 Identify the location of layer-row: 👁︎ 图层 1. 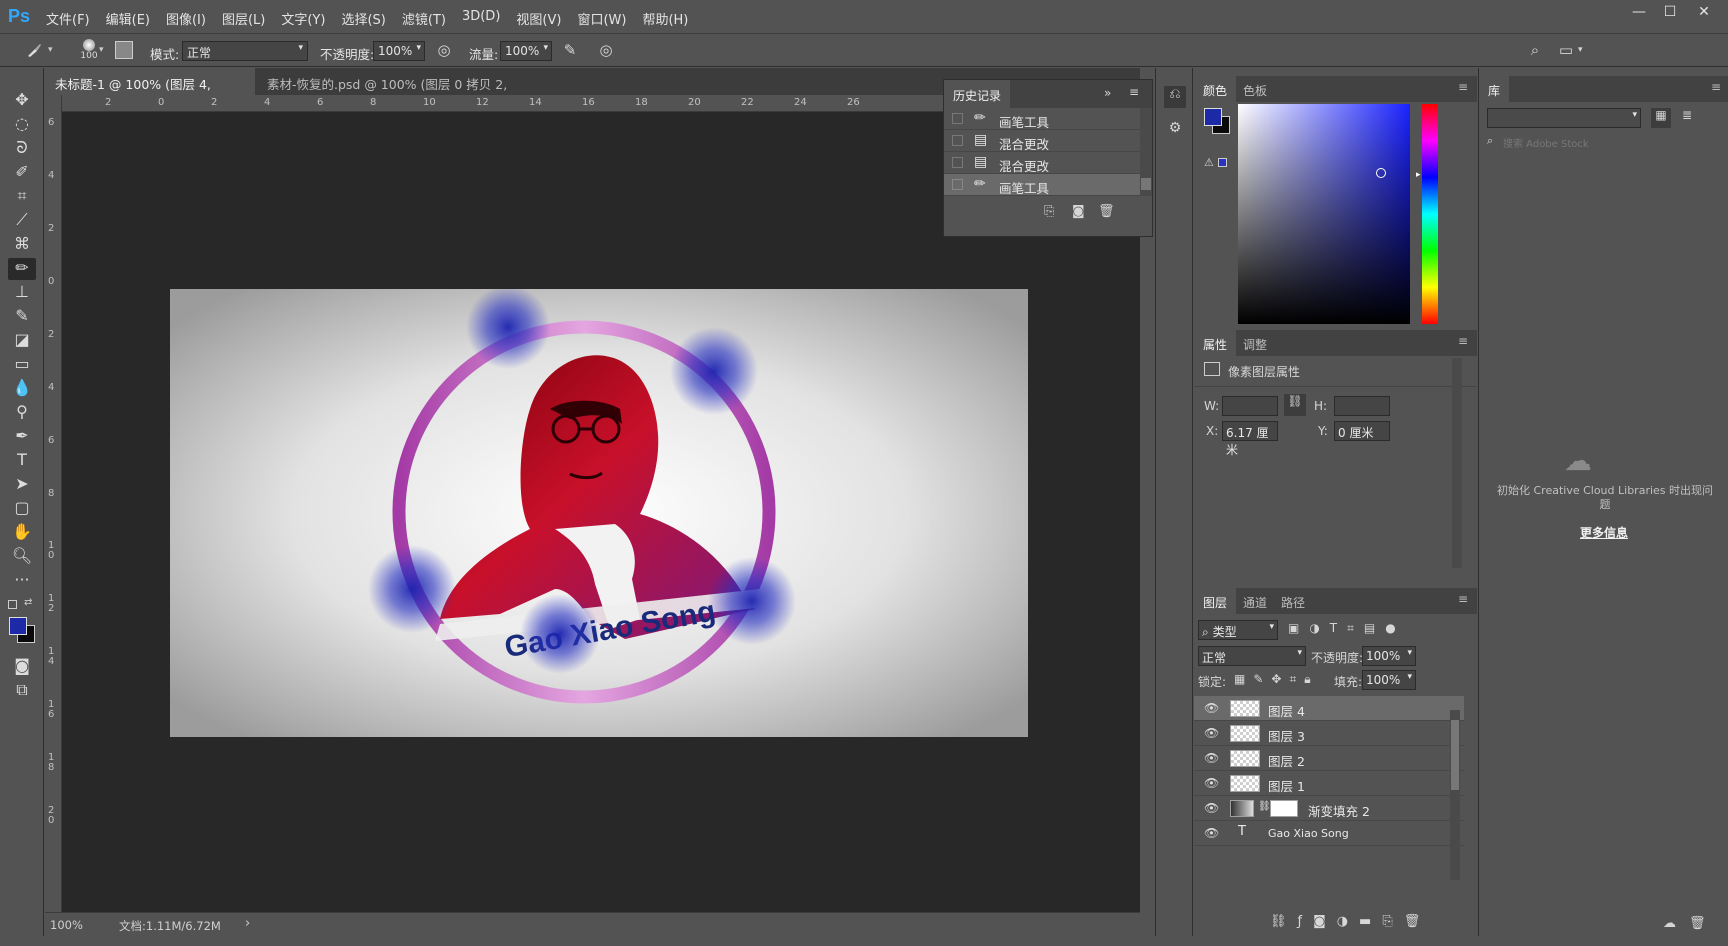
(1329, 783).